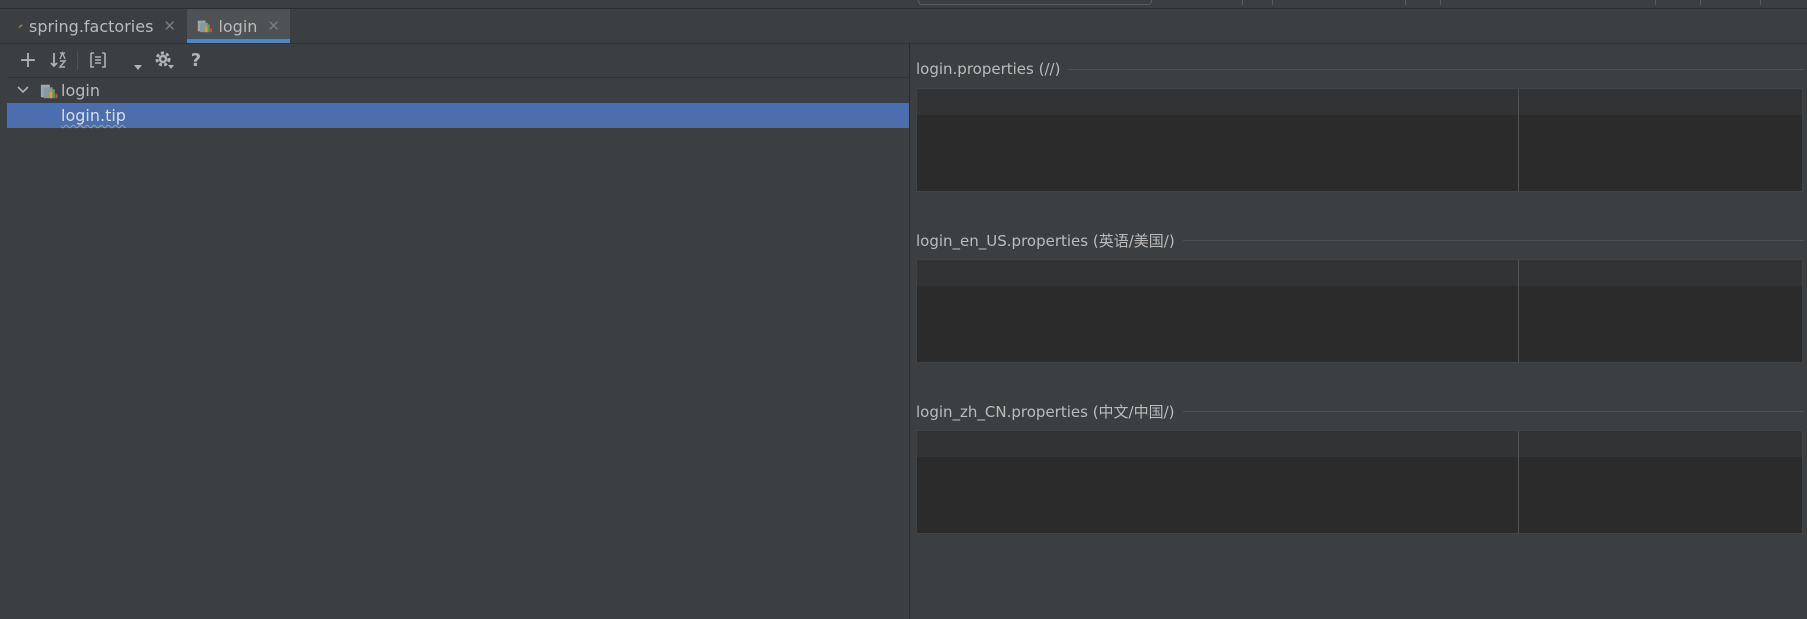 The height and width of the screenshot is (619, 1807). I want to click on settings-button, so click(164, 60).